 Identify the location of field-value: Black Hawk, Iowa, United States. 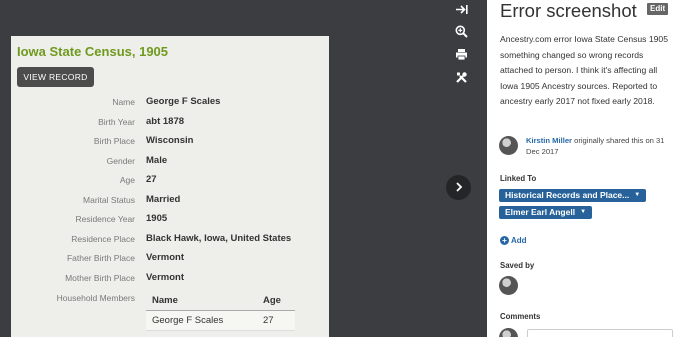
(219, 238).